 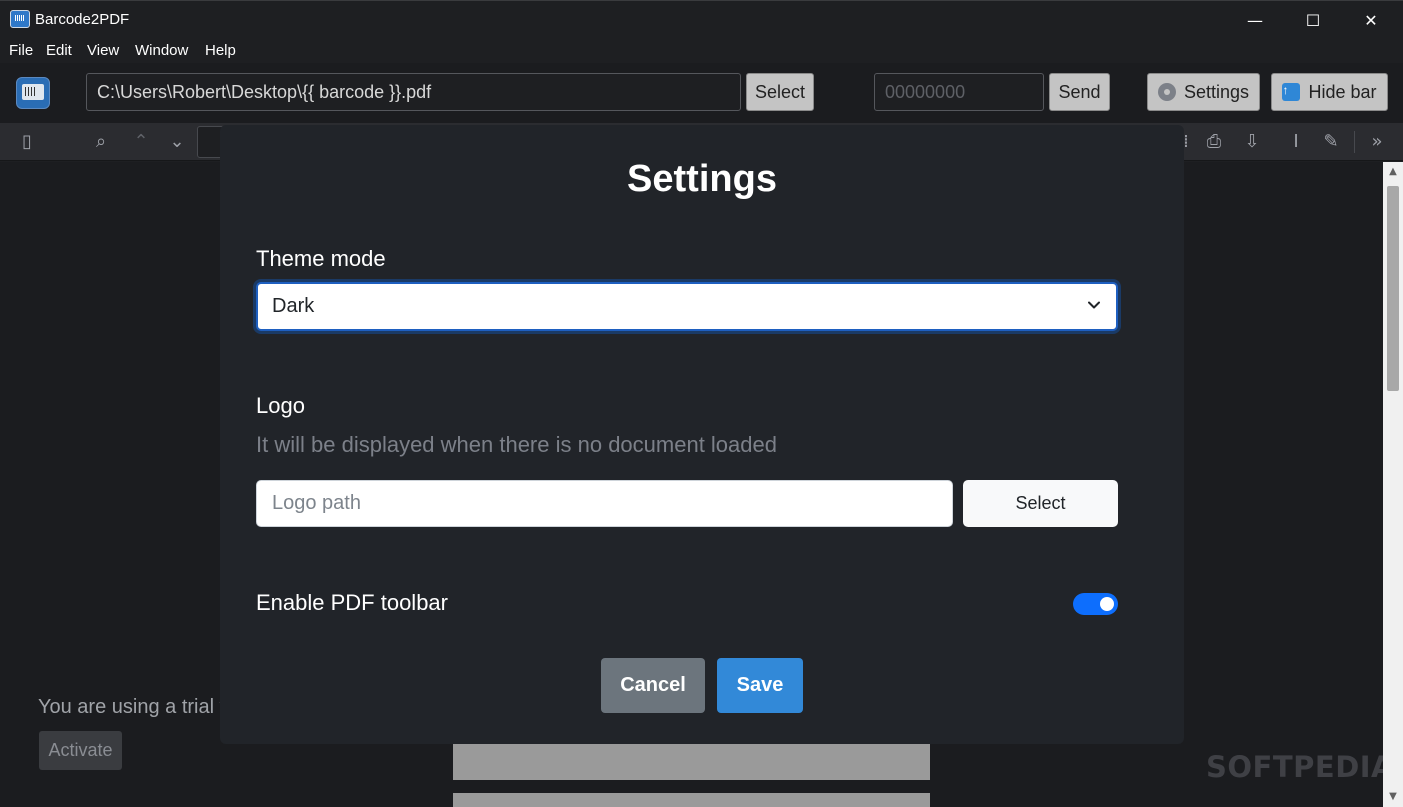 I want to click on activate-button: Activate, so click(x=80, y=750).